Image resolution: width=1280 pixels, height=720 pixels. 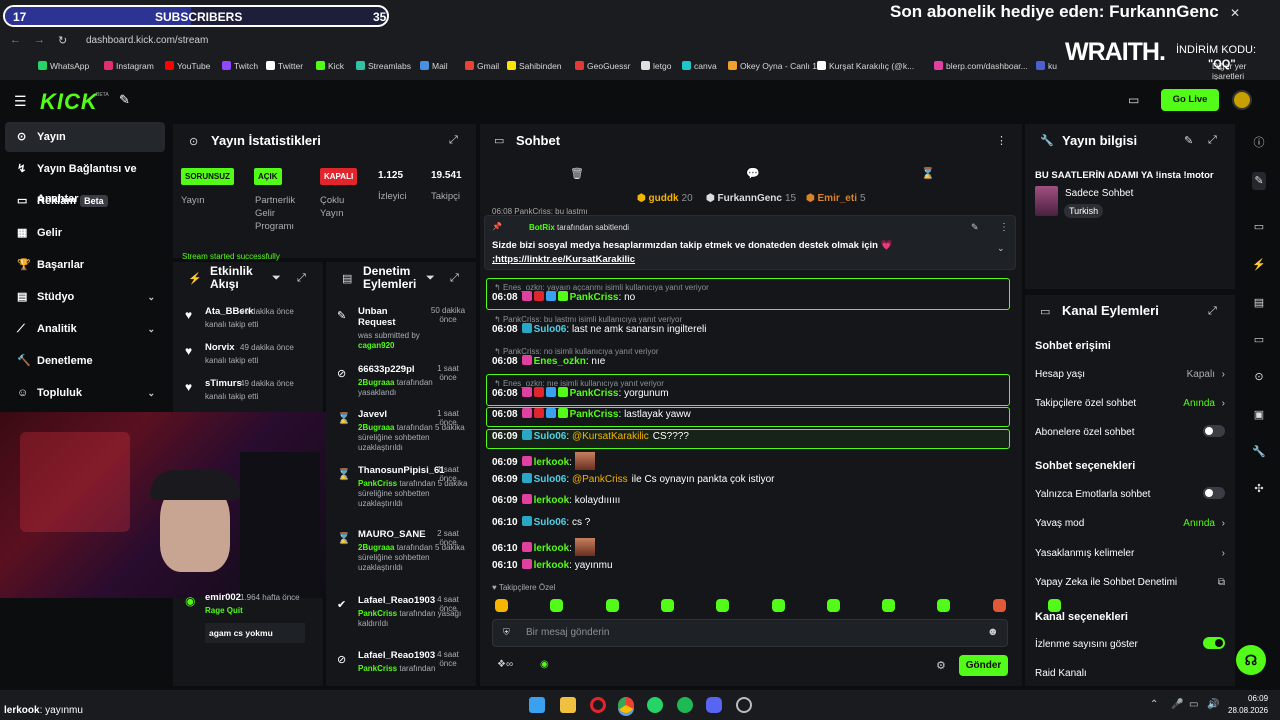 What do you see at coordinates (85, 329) in the screenshot?
I see `sidebar-item: ⟋ Analitik ⌄` at bounding box center [85, 329].